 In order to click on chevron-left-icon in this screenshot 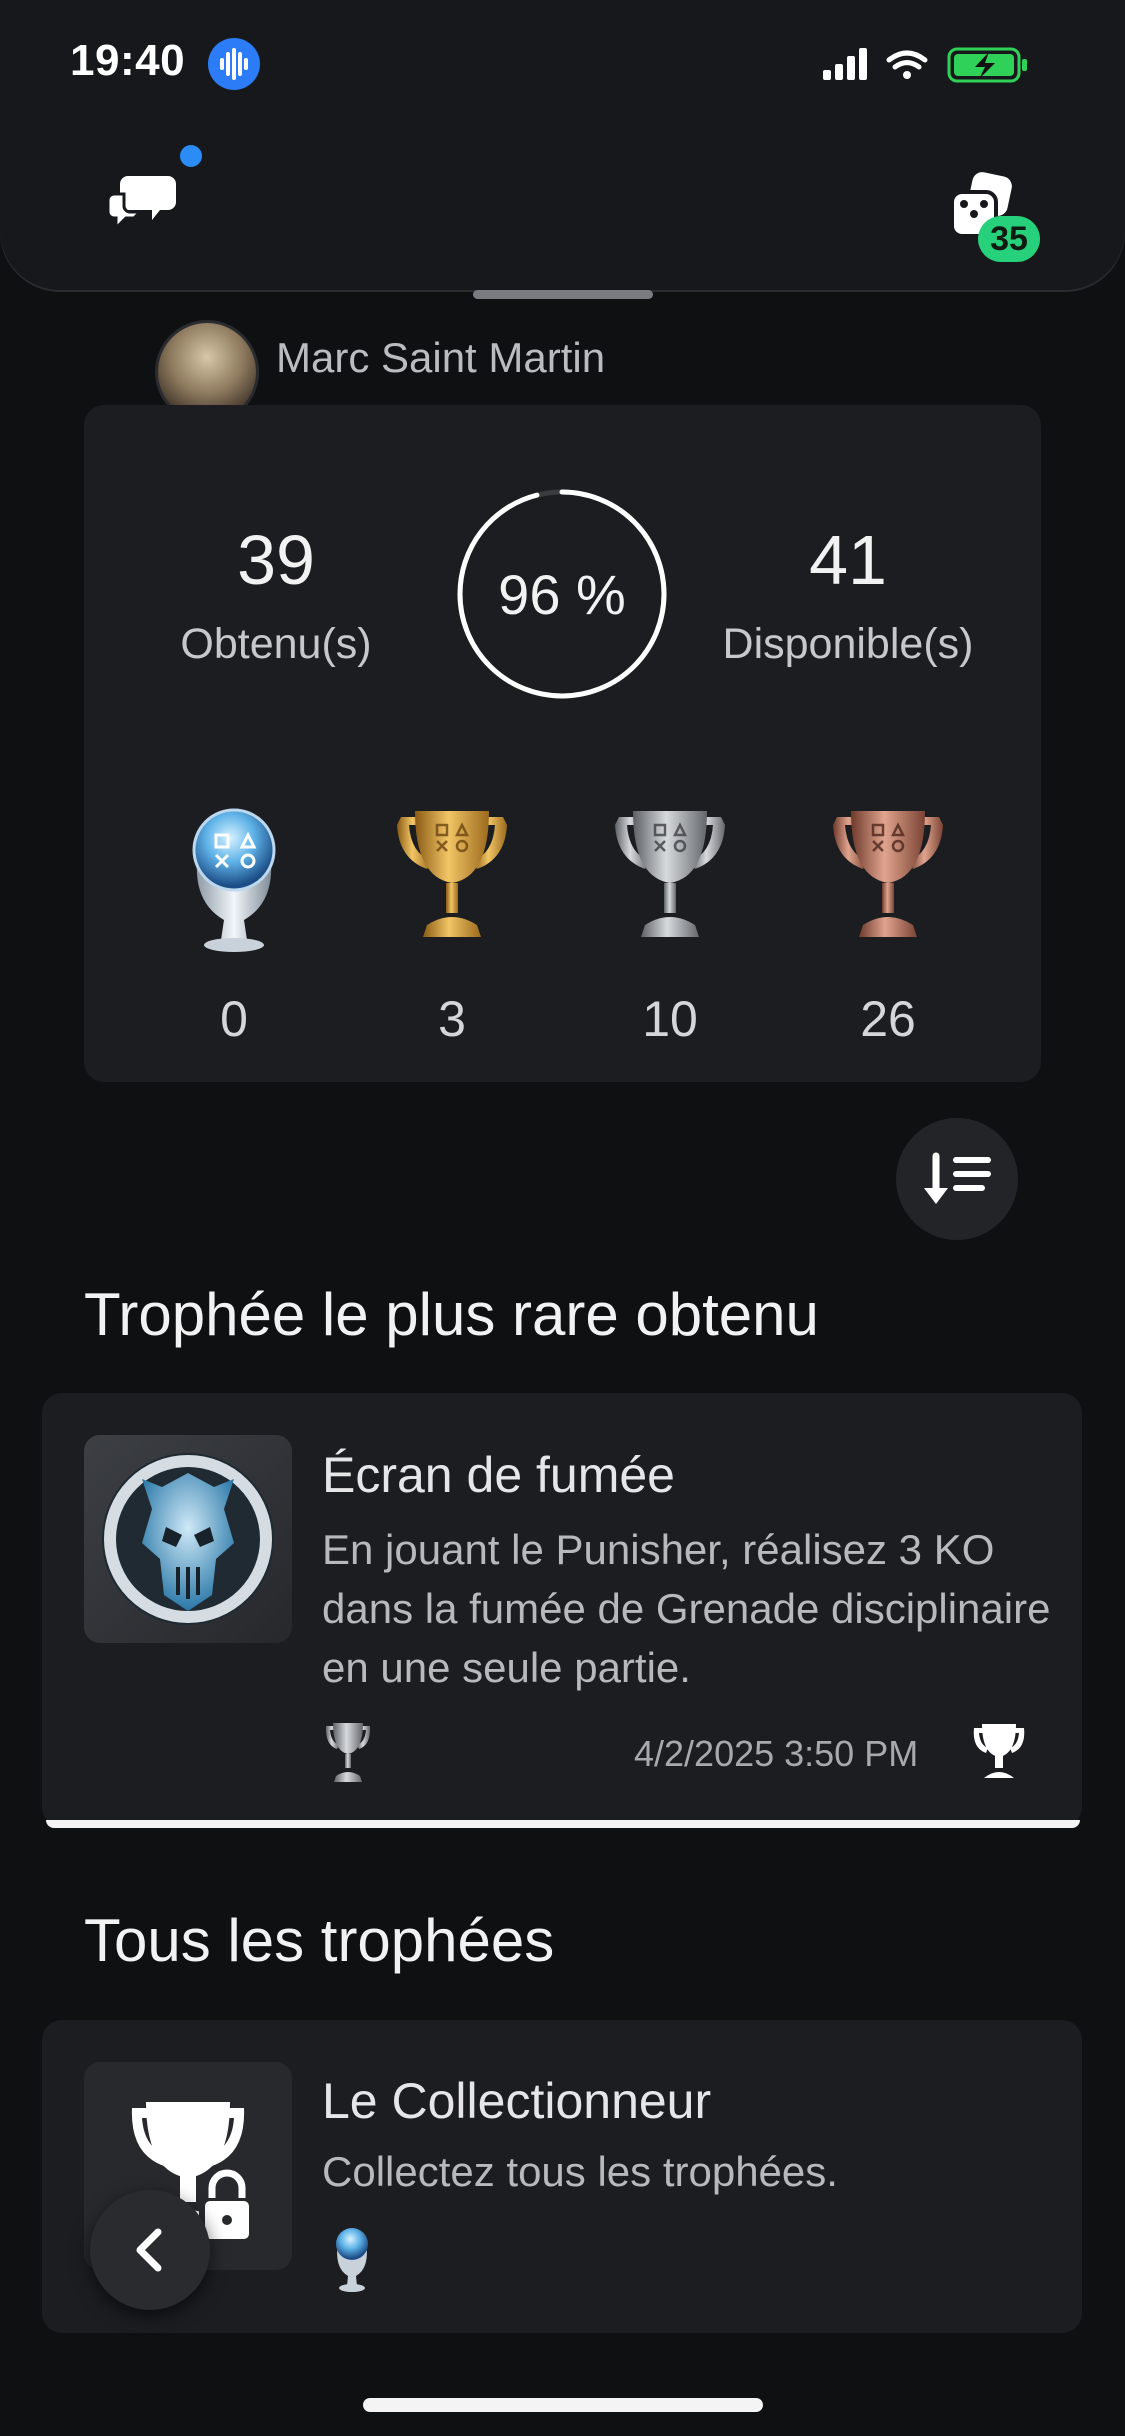, I will do `click(149, 2250)`.